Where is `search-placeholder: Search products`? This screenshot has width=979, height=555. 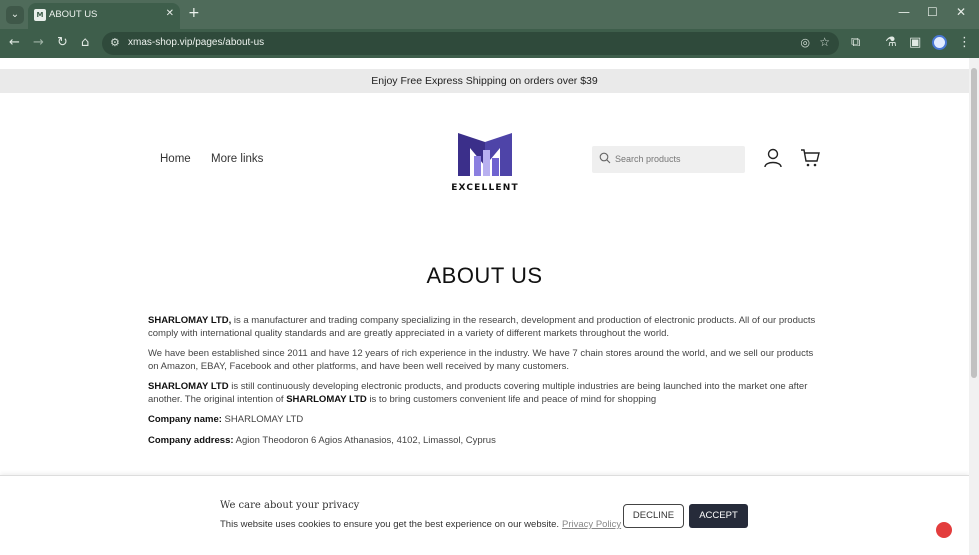
search-placeholder: Search products is located at coordinates (648, 159).